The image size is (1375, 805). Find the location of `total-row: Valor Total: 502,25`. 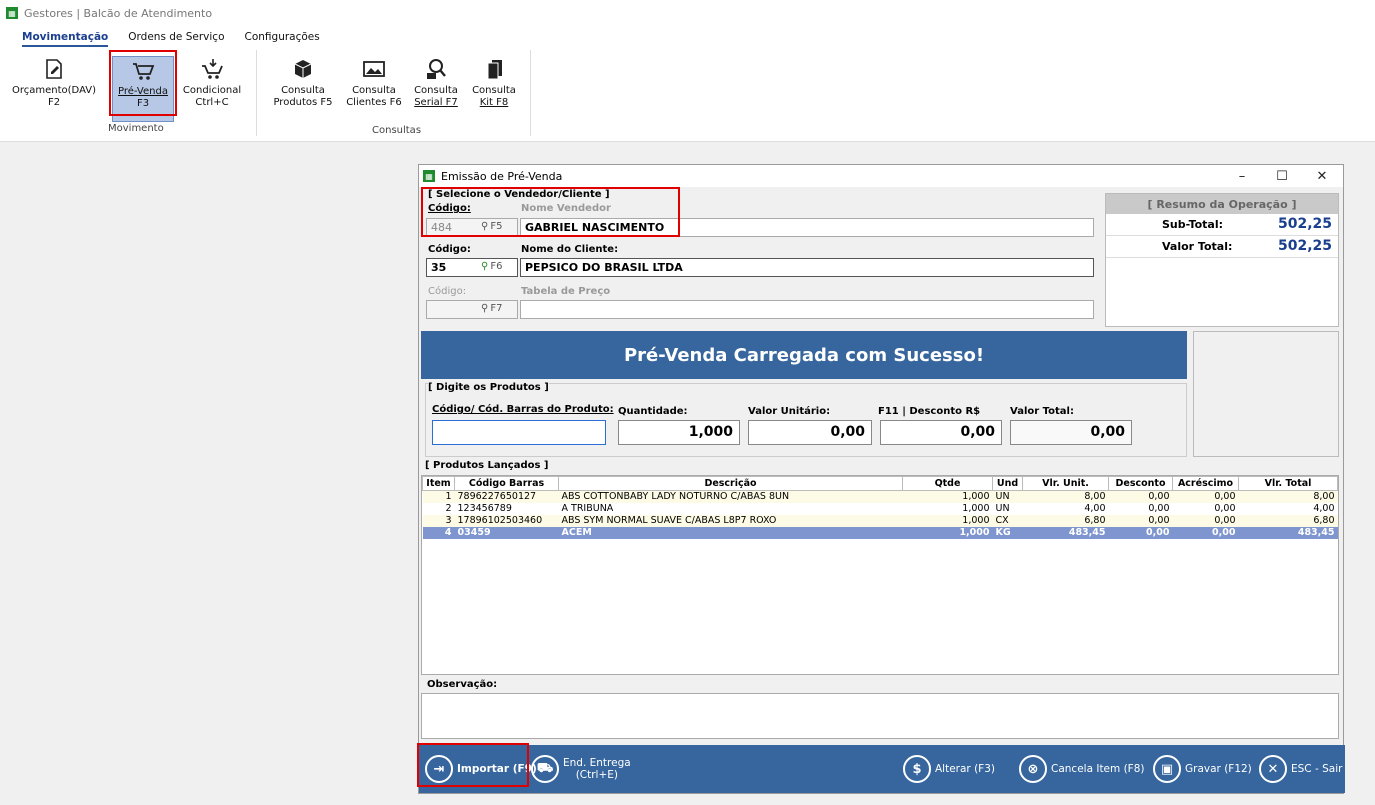

total-row: Valor Total: 502,25 is located at coordinates (1222, 247).